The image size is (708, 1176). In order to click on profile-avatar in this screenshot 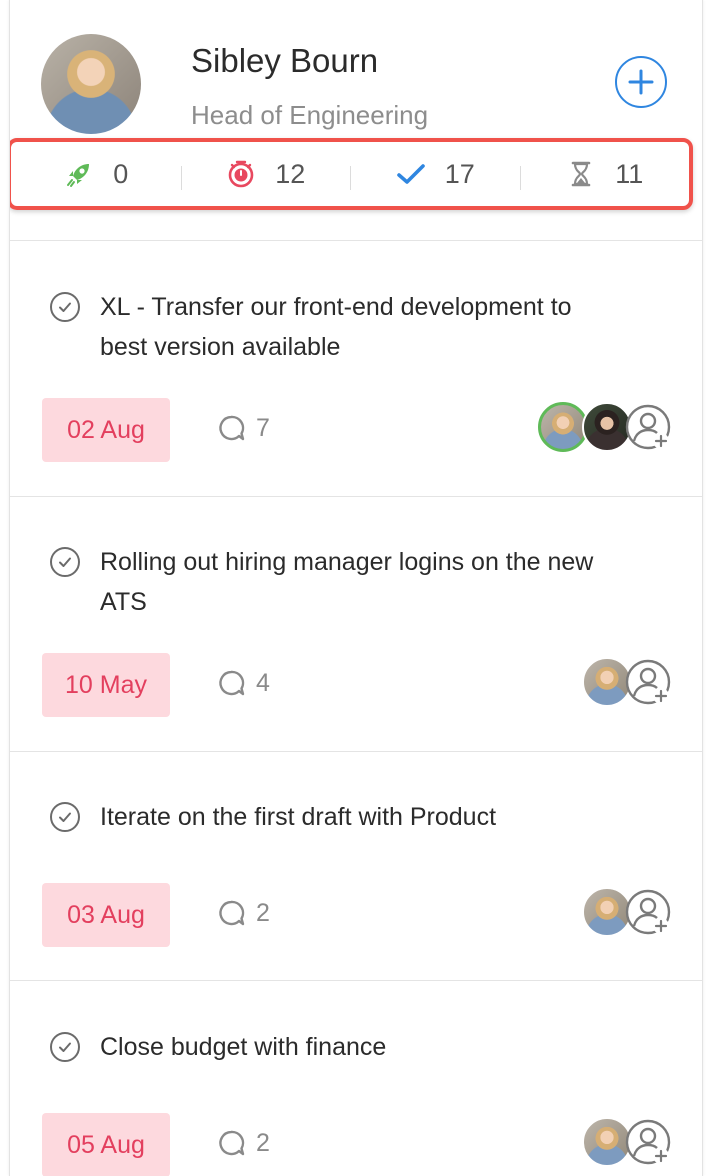, I will do `click(91, 84)`.